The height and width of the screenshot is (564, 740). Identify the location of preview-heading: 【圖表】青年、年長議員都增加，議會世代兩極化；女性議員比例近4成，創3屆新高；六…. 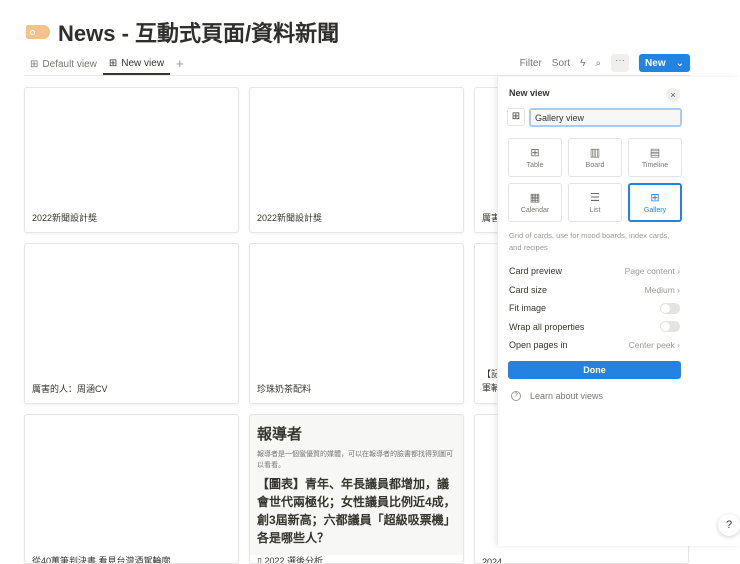
(356, 511).